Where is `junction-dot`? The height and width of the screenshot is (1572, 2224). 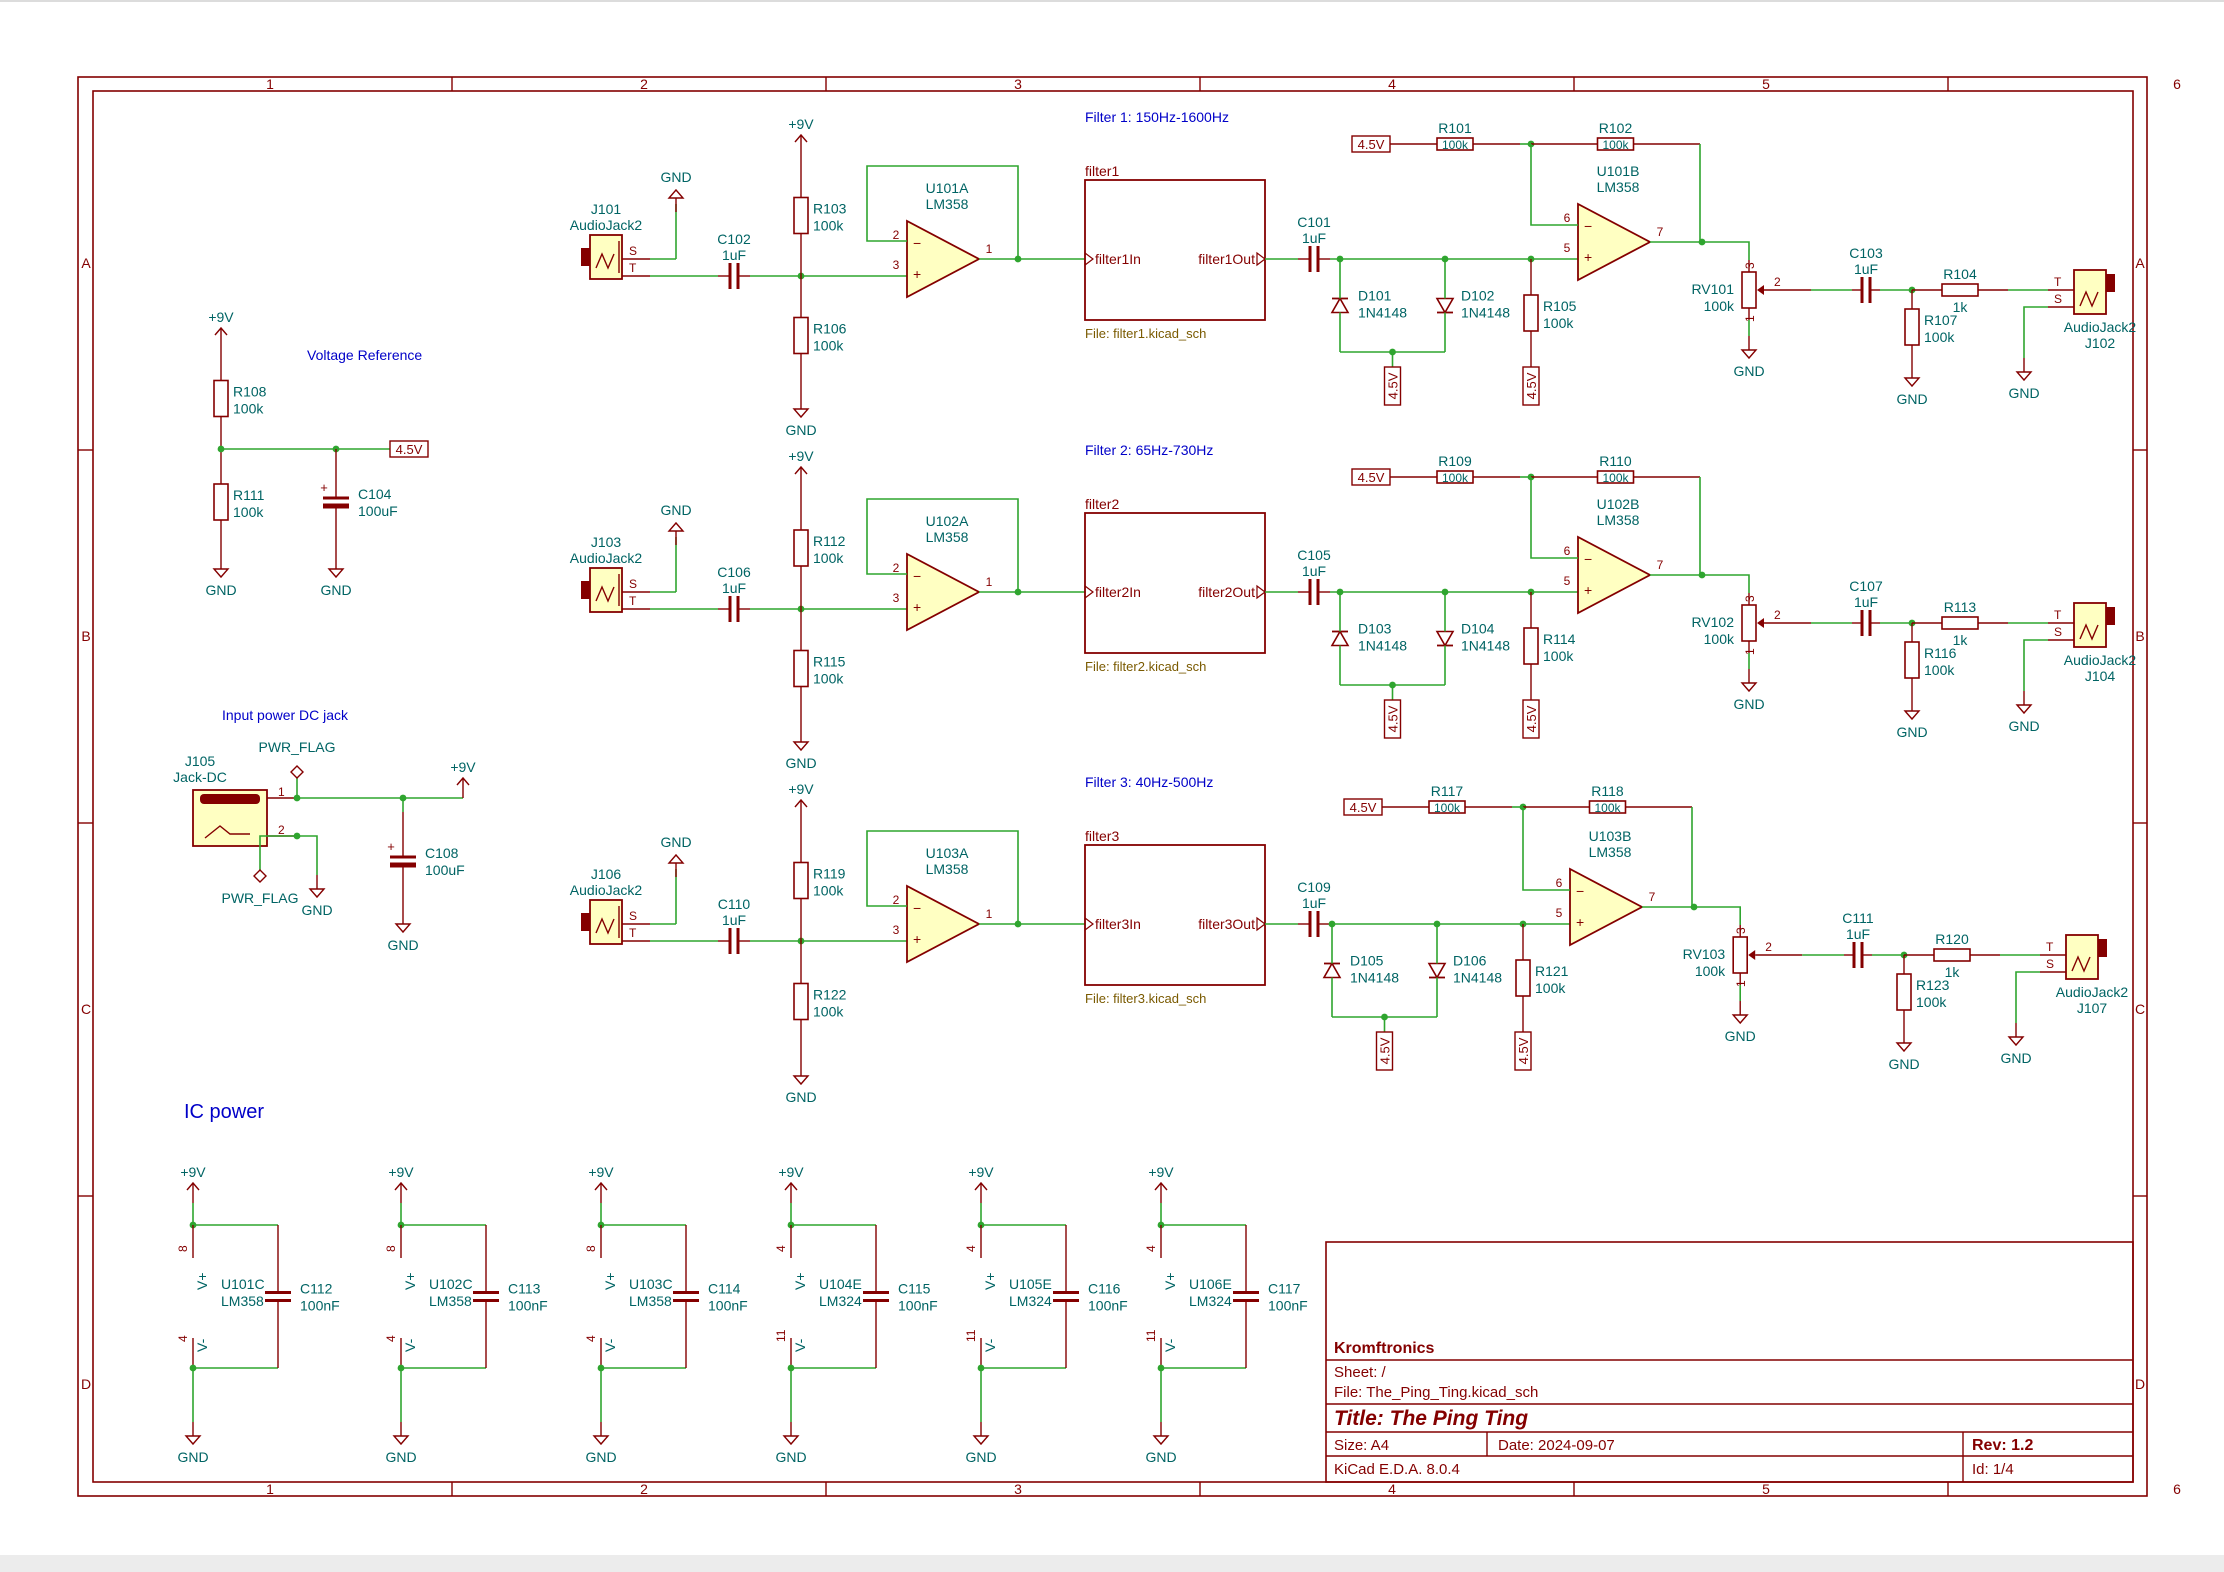 junction-dot is located at coordinates (1018, 592).